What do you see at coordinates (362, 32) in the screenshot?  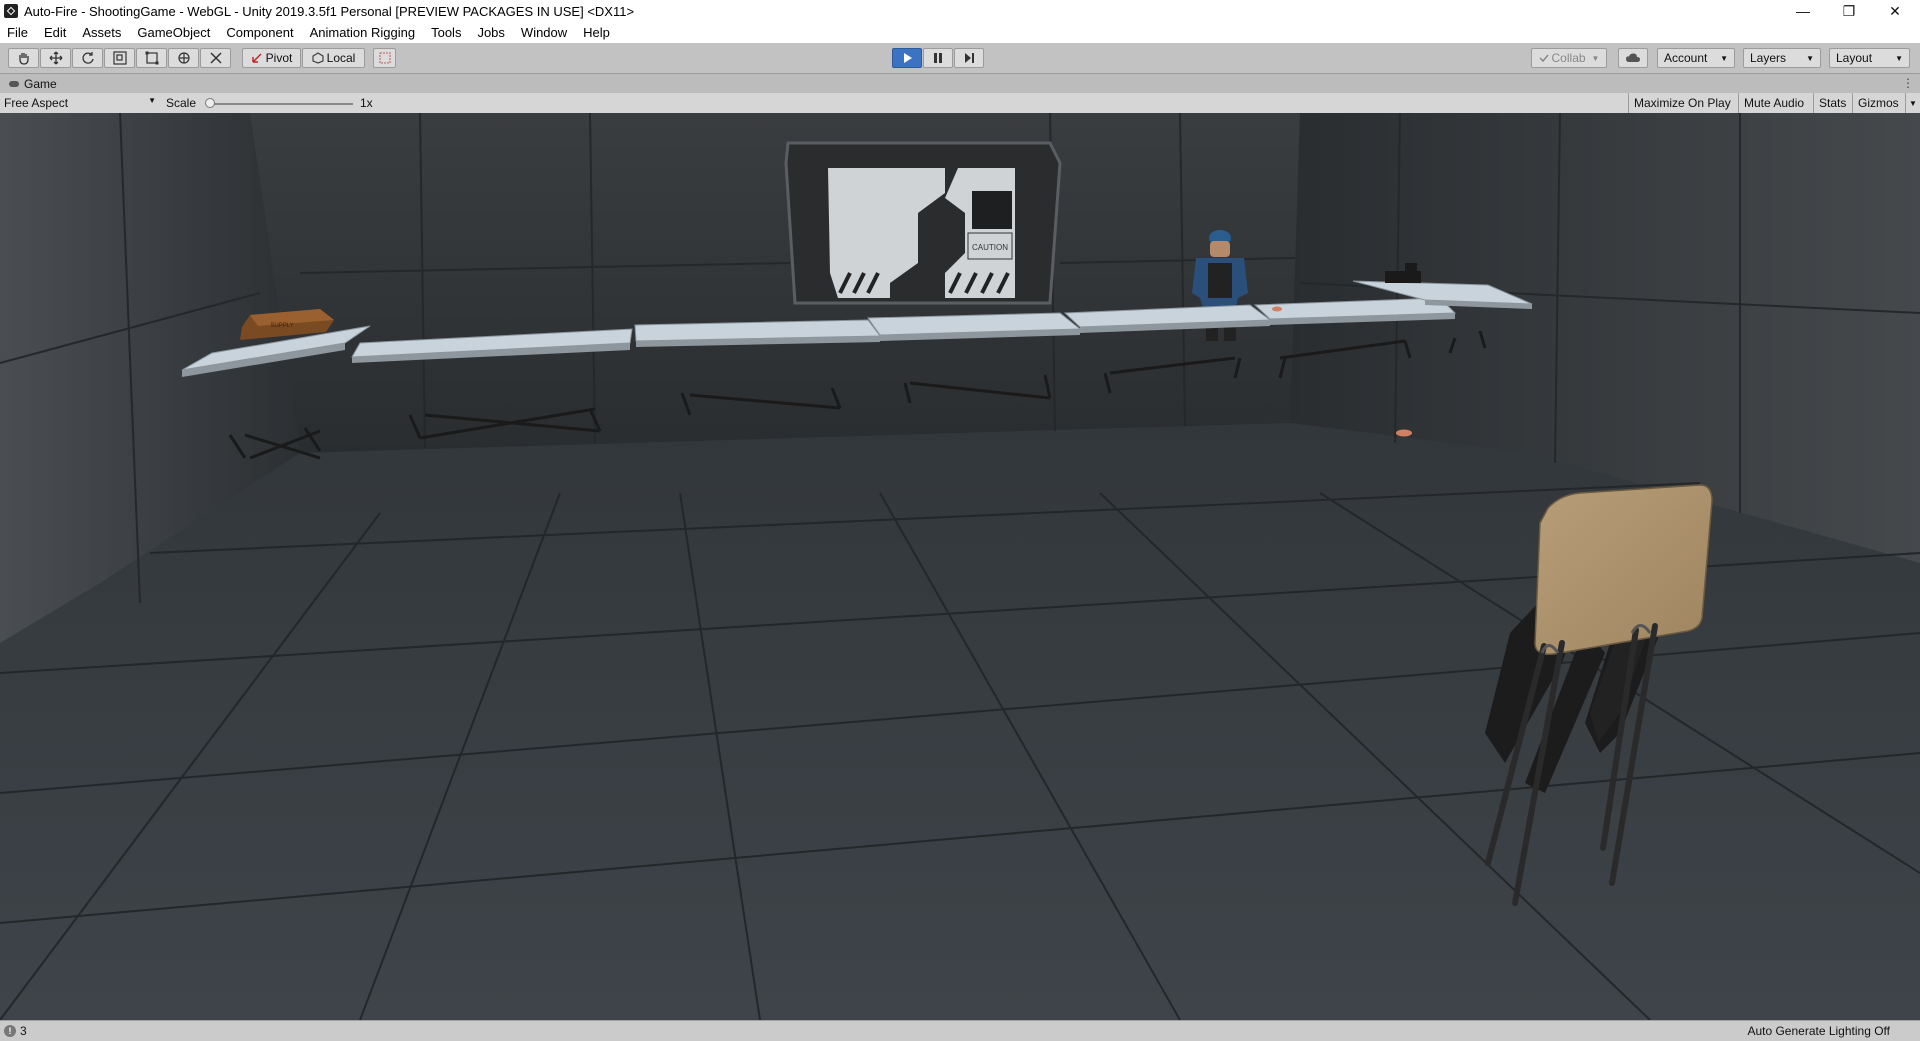 I see `menu-animation-rigging: Animation Rigging` at bounding box center [362, 32].